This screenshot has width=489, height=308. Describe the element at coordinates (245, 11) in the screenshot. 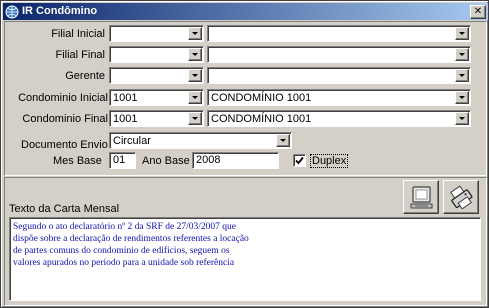

I see `title-bar: IR Condômino ✕` at that location.